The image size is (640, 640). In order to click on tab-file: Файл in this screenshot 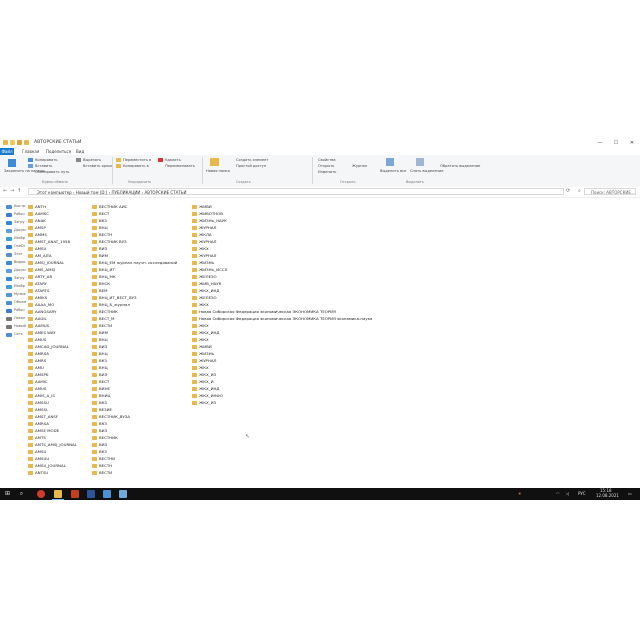, I will do `click(7, 151)`.